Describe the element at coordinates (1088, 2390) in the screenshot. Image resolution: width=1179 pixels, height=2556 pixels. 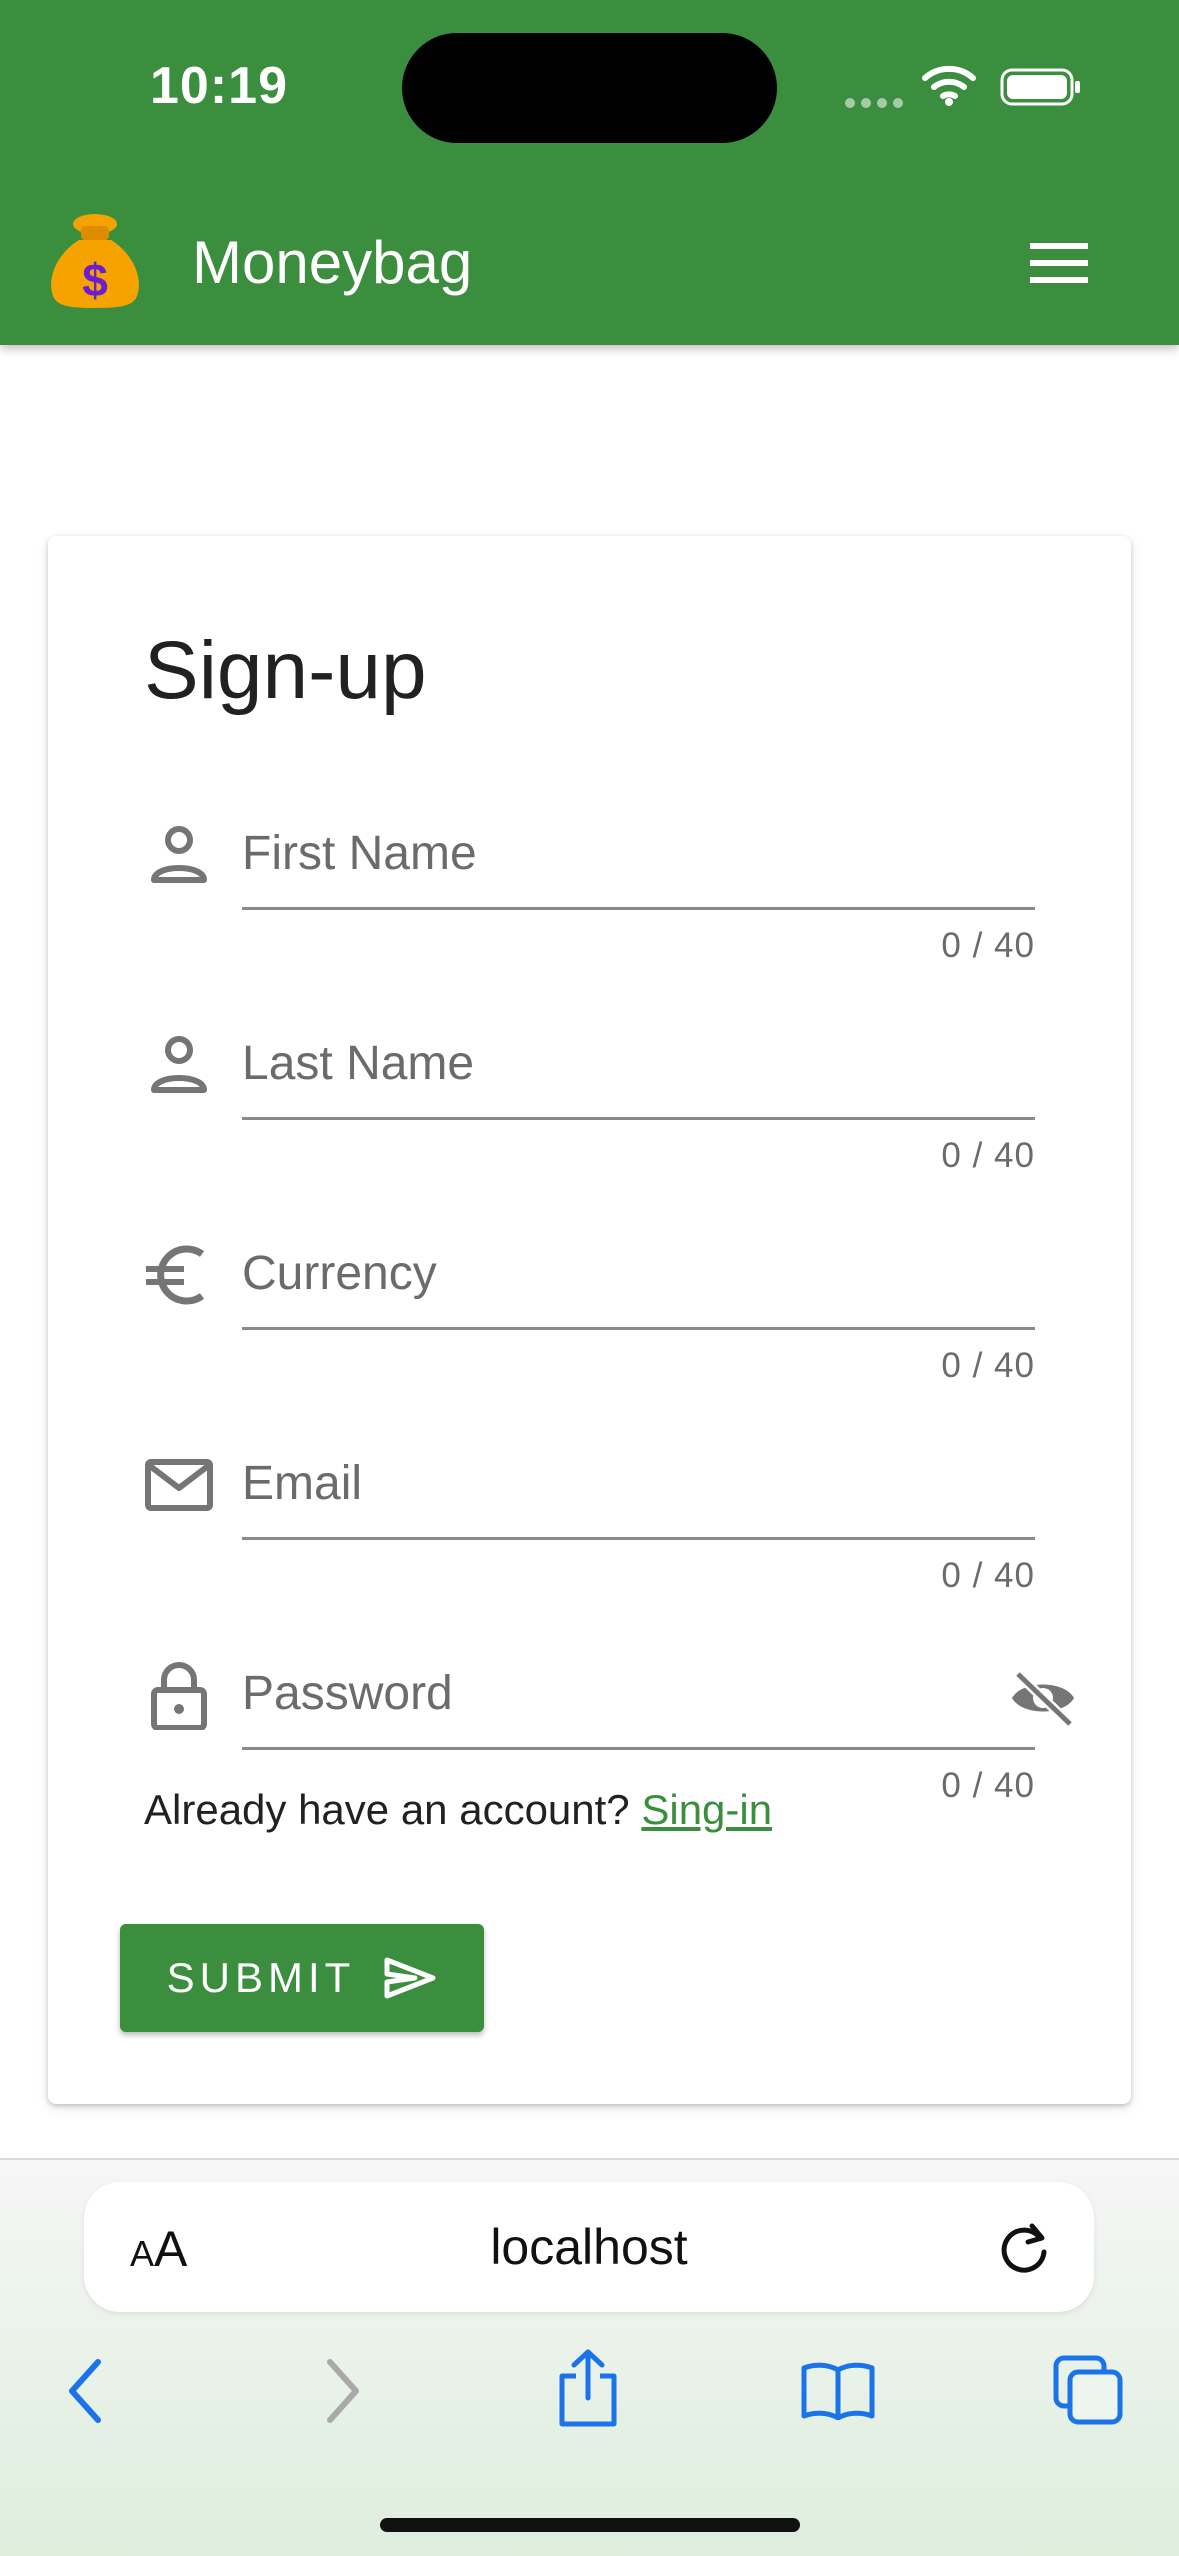
I see `tabs-icon` at that location.